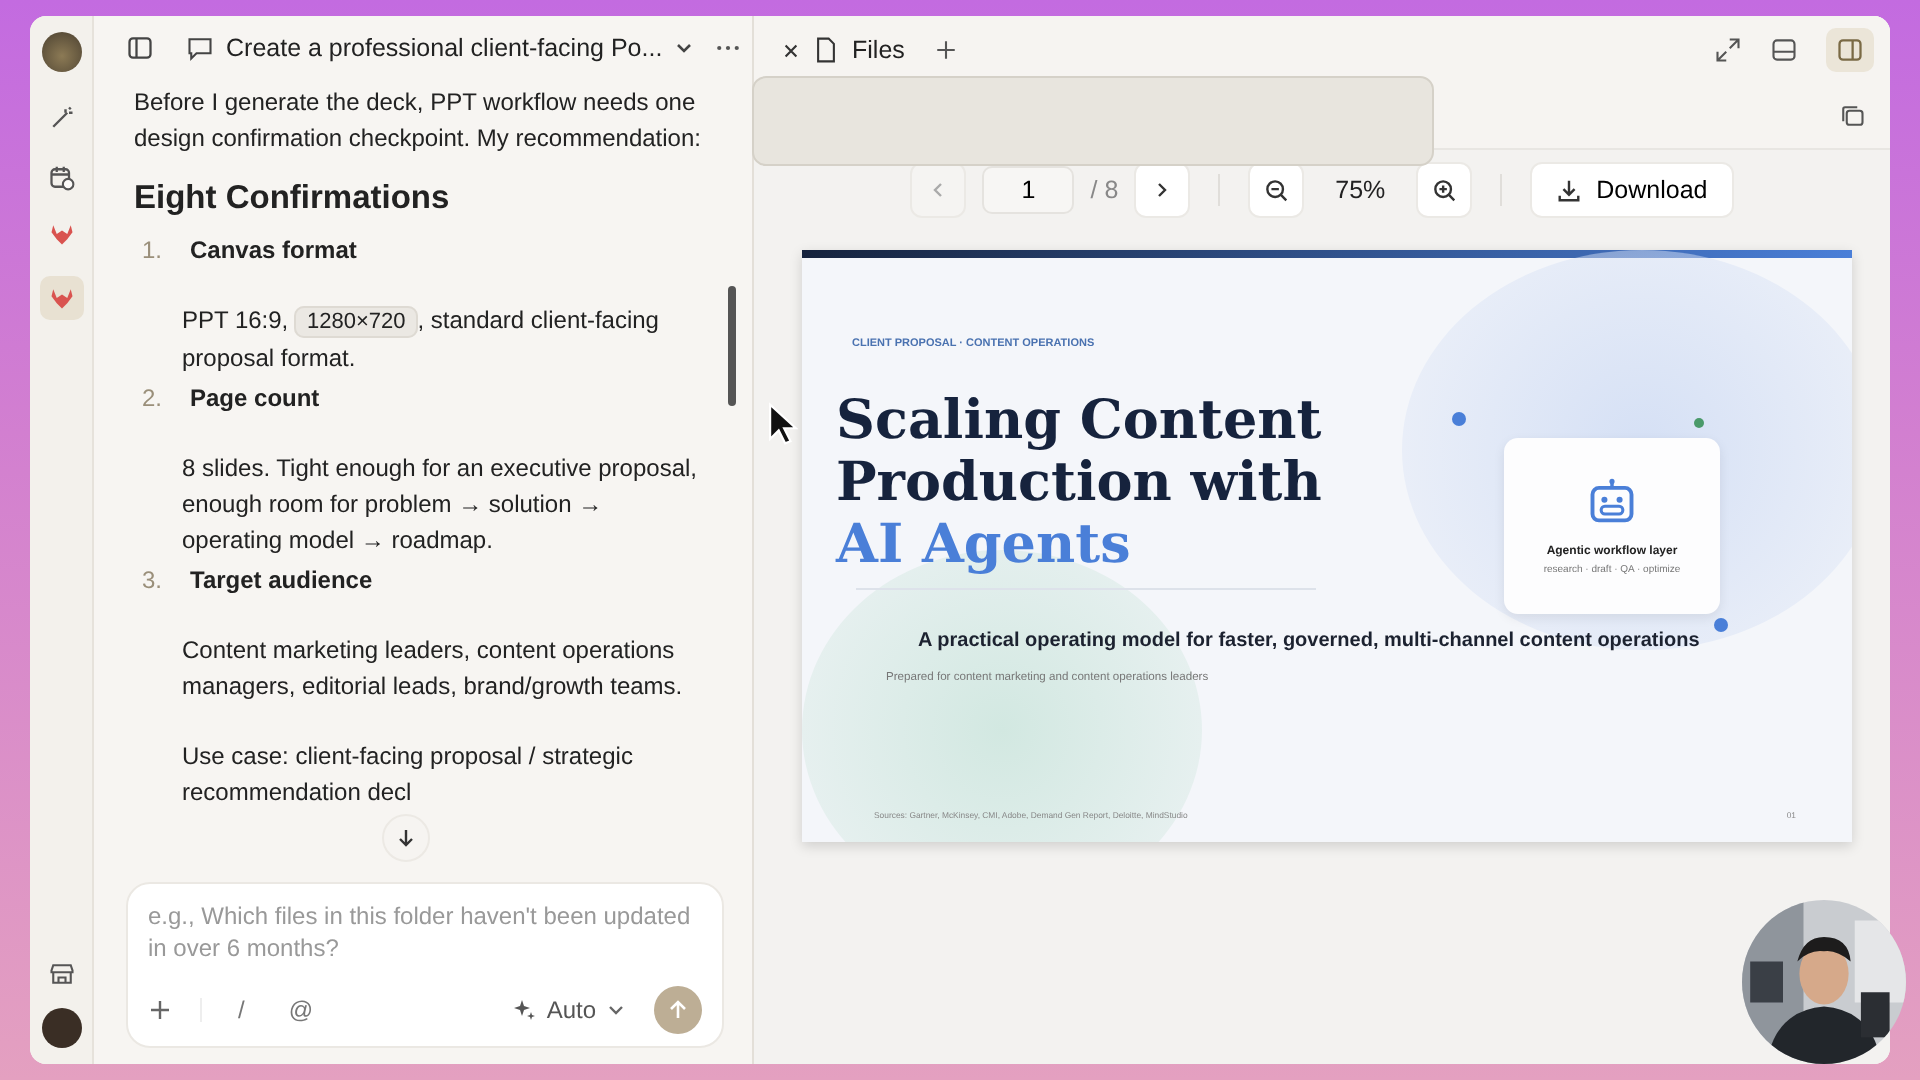 The width and height of the screenshot is (1920, 1080). I want to click on section-heading: Eight Confirmations, so click(293, 199).